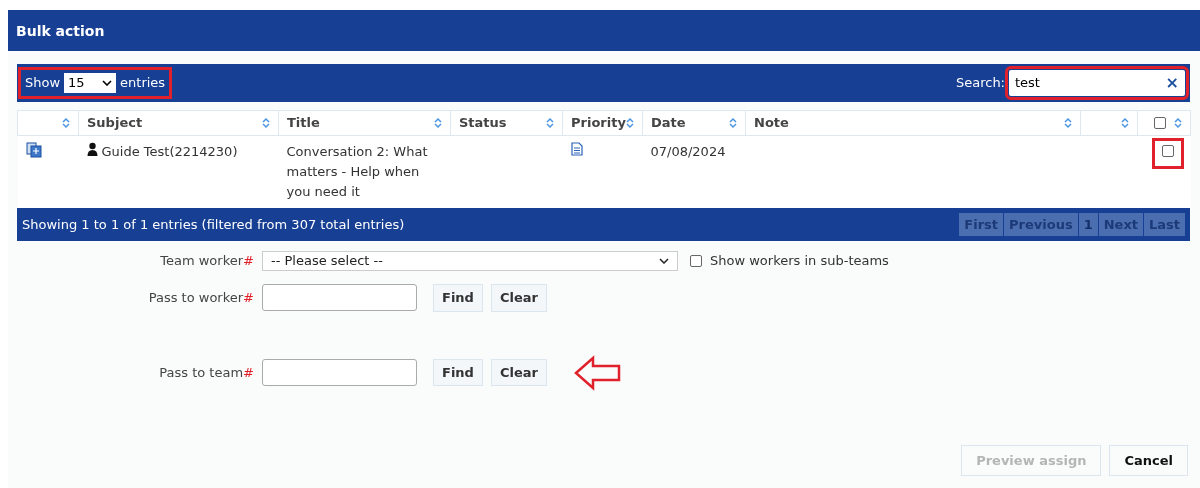 This screenshot has width=1200, height=488. I want to click on search-label: Search:, so click(980, 83).